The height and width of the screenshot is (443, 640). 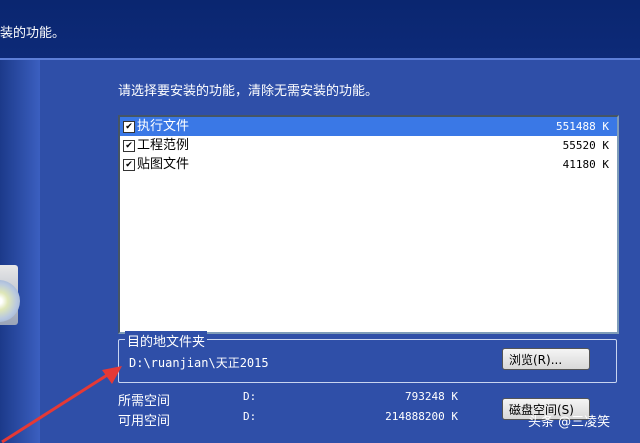 What do you see at coordinates (582, 126) in the screenshot?
I see `feature-size: 551488 K` at bounding box center [582, 126].